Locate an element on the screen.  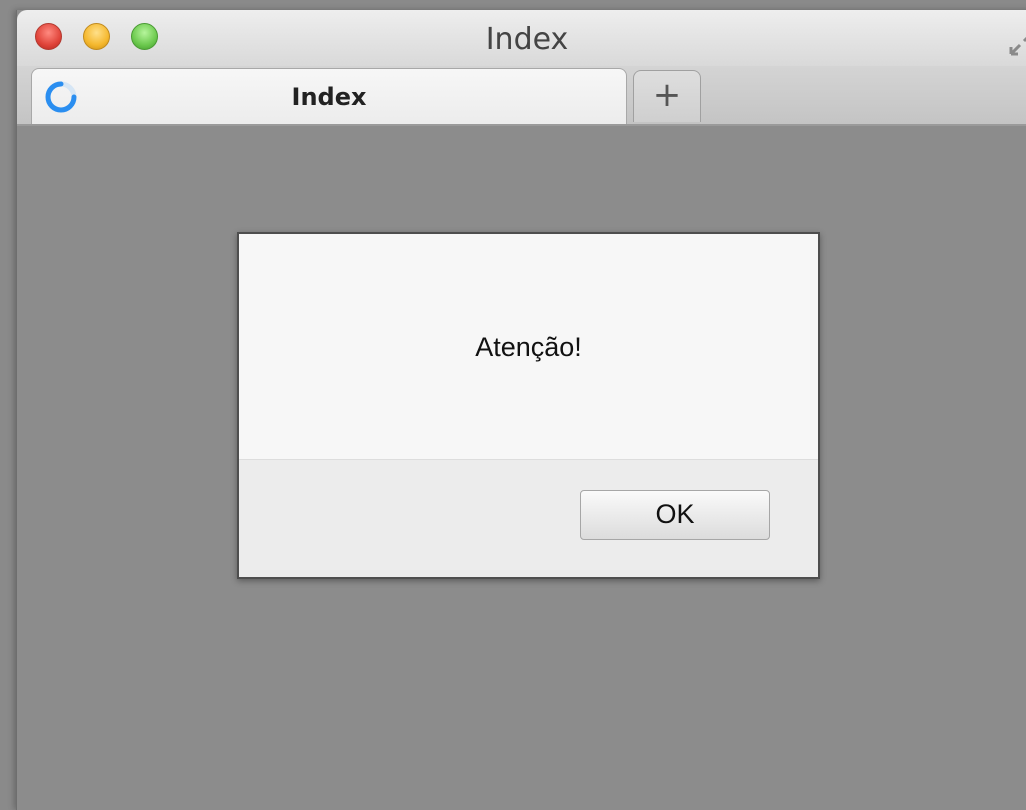
plus-icon: + is located at coordinates (667, 95).